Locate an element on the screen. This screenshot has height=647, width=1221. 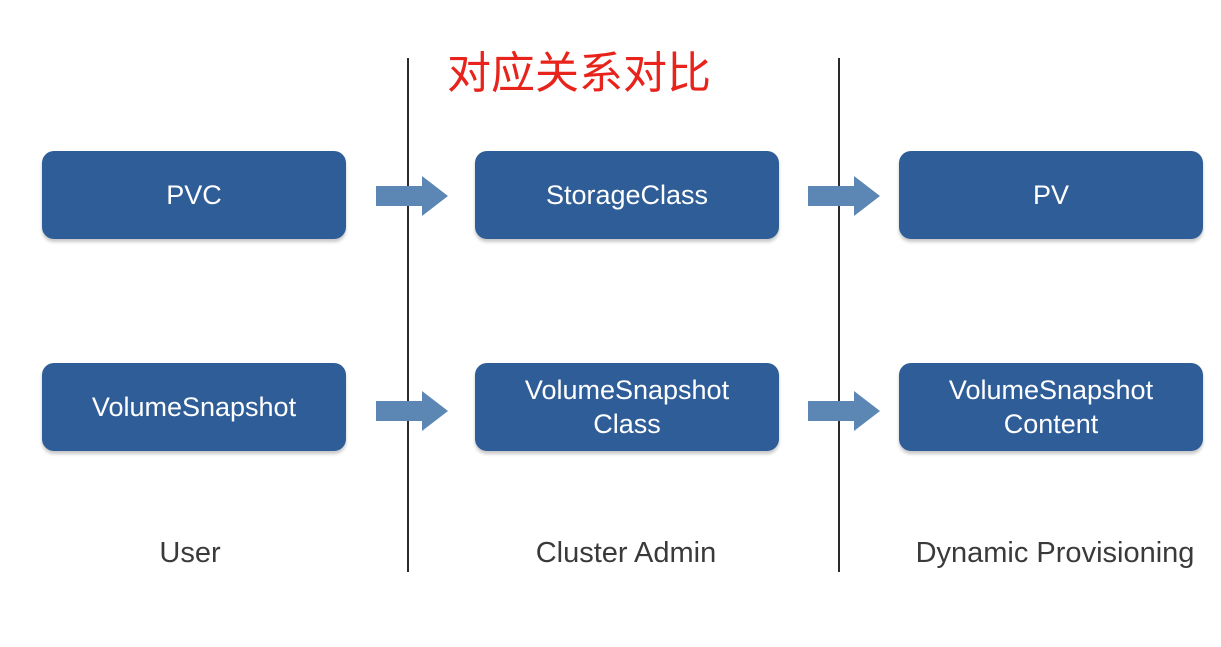
box-volumesnapshot-label: VolumeSnapshot is located at coordinates (194, 407).